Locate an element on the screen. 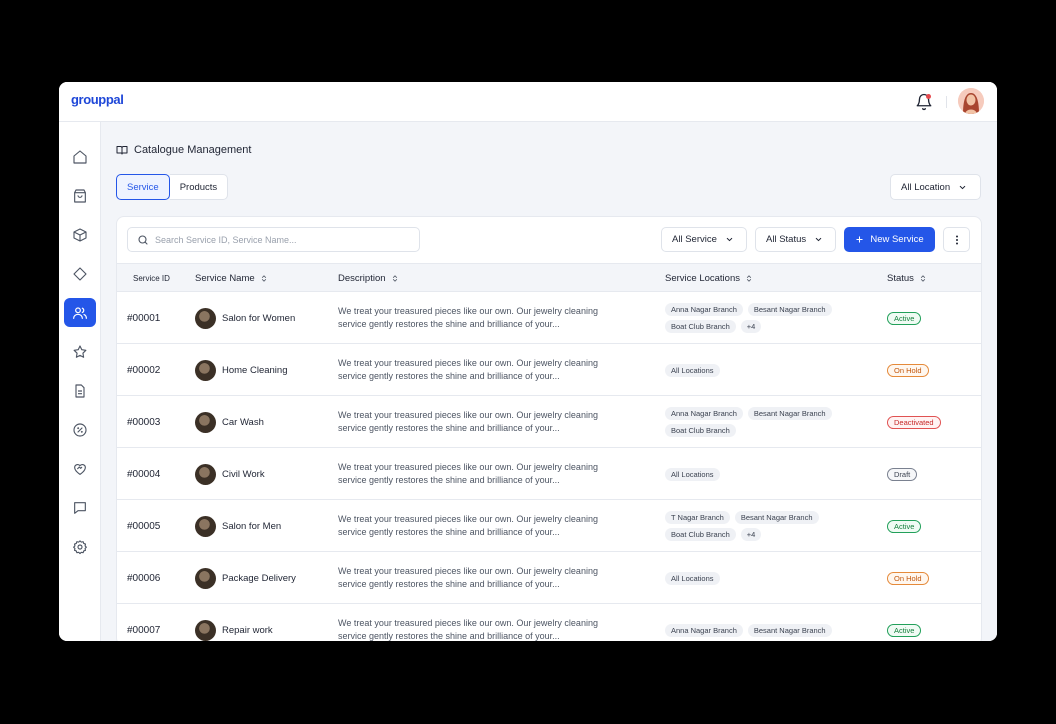 The width and height of the screenshot is (1056, 724). service-name: Salon for Men is located at coordinates (252, 526).